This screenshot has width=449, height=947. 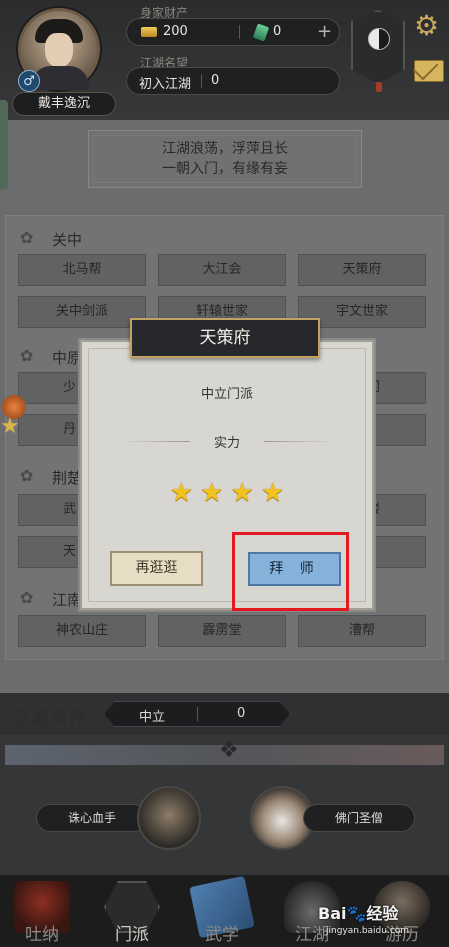 I want to click on rating-alignment: 中立, so click(x=152, y=717).